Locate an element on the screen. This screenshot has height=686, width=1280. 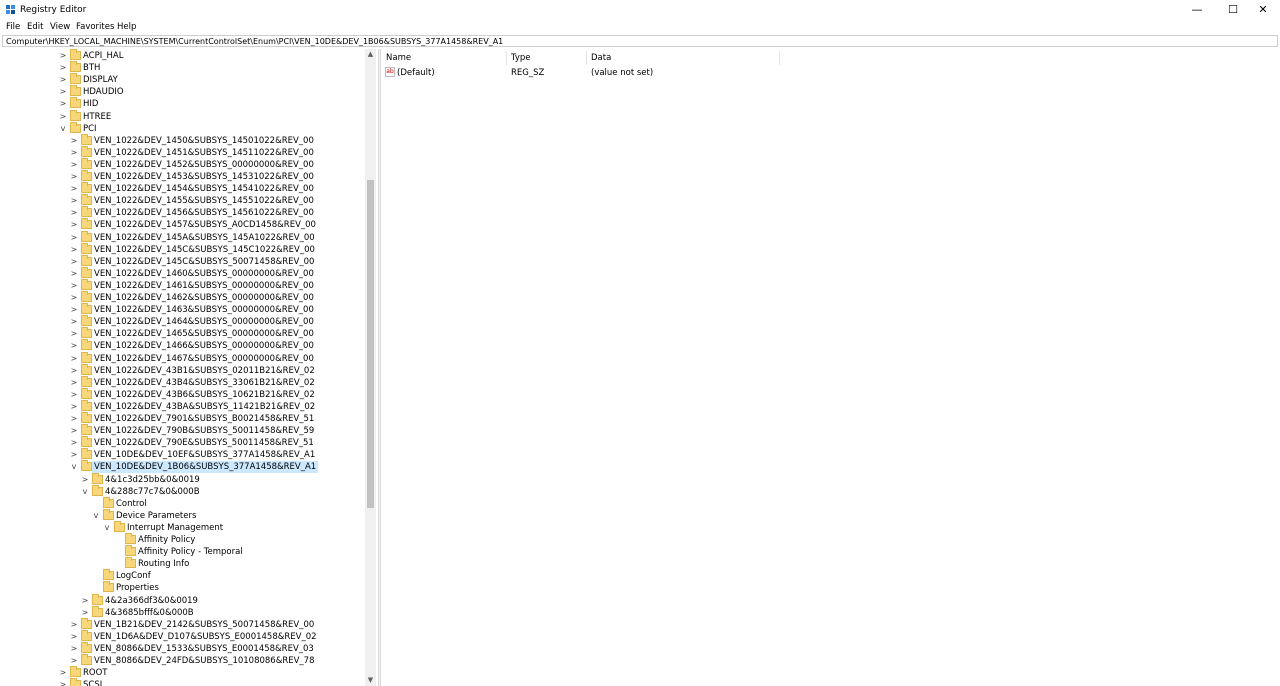
tree-node: Affinity Policy - Temporal is located at coordinates (182, 551).